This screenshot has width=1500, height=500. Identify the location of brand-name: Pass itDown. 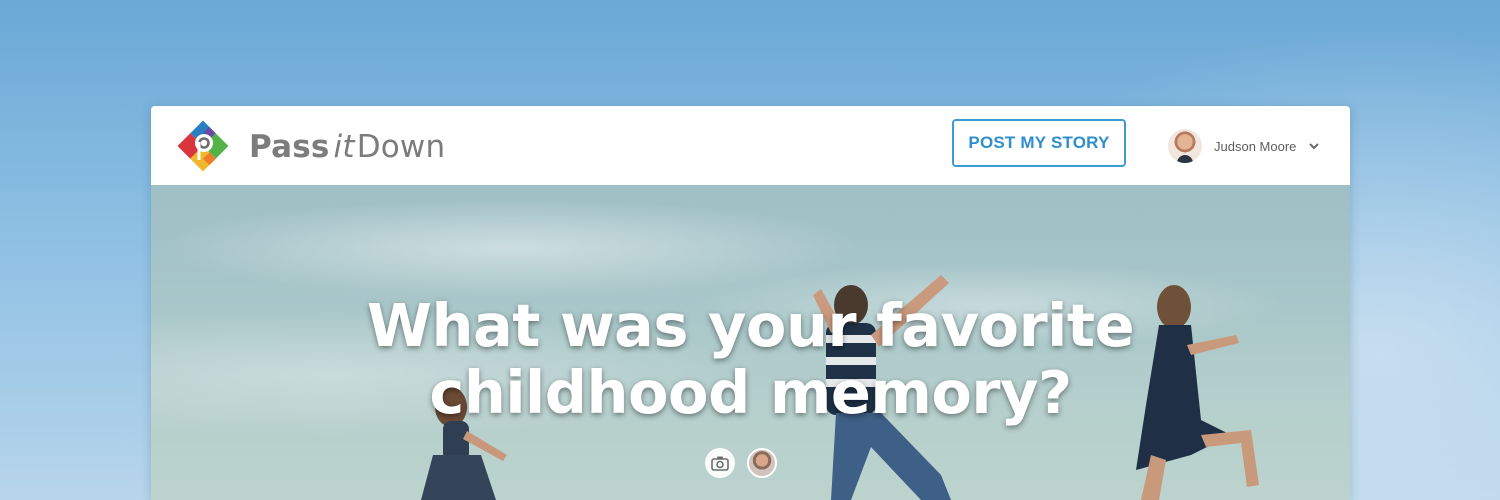
(347, 147).